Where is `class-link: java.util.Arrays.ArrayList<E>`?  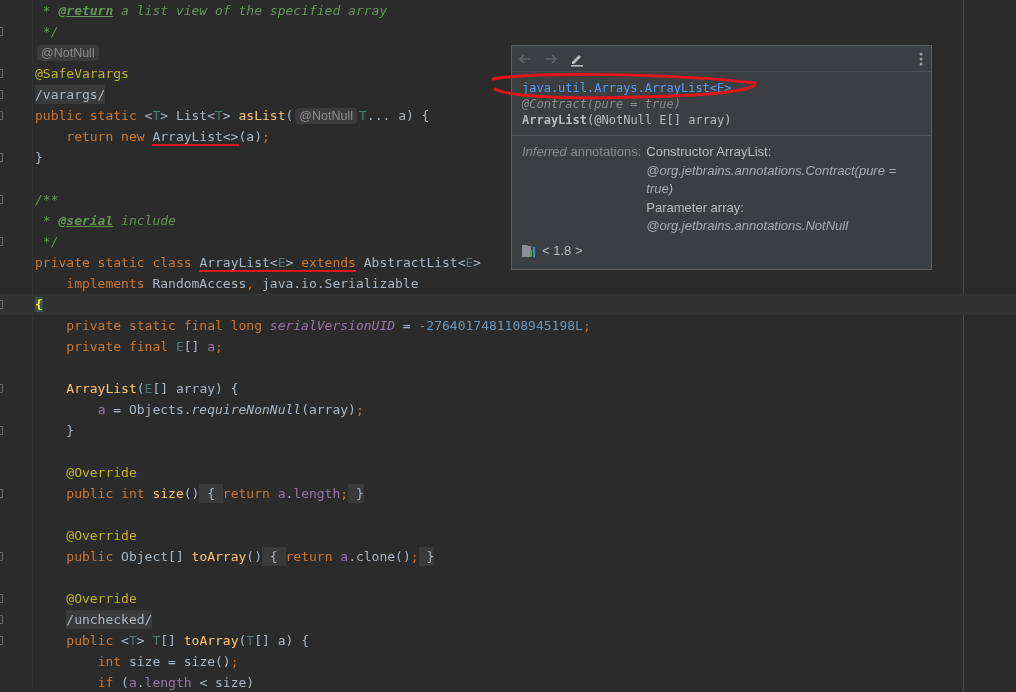
class-link: java.util.Arrays.ArrayList<E> is located at coordinates (627, 88).